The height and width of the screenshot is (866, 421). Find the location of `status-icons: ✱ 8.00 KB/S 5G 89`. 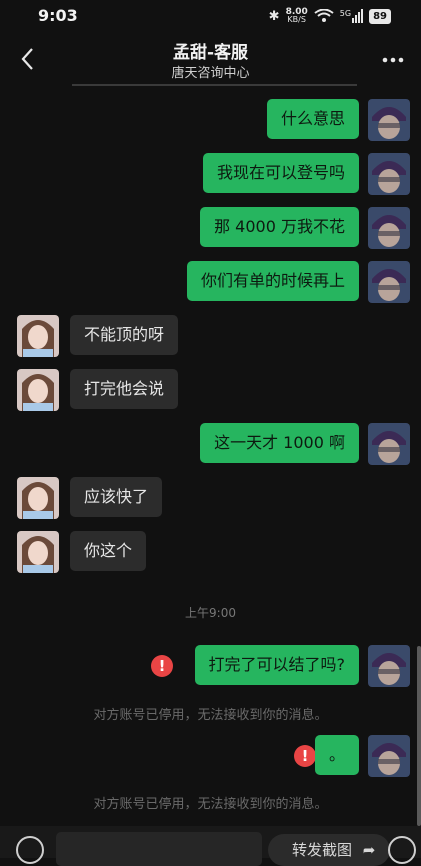

status-icons: ✱ 8.00 KB/S 5G 89 is located at coordinates (330, 16).